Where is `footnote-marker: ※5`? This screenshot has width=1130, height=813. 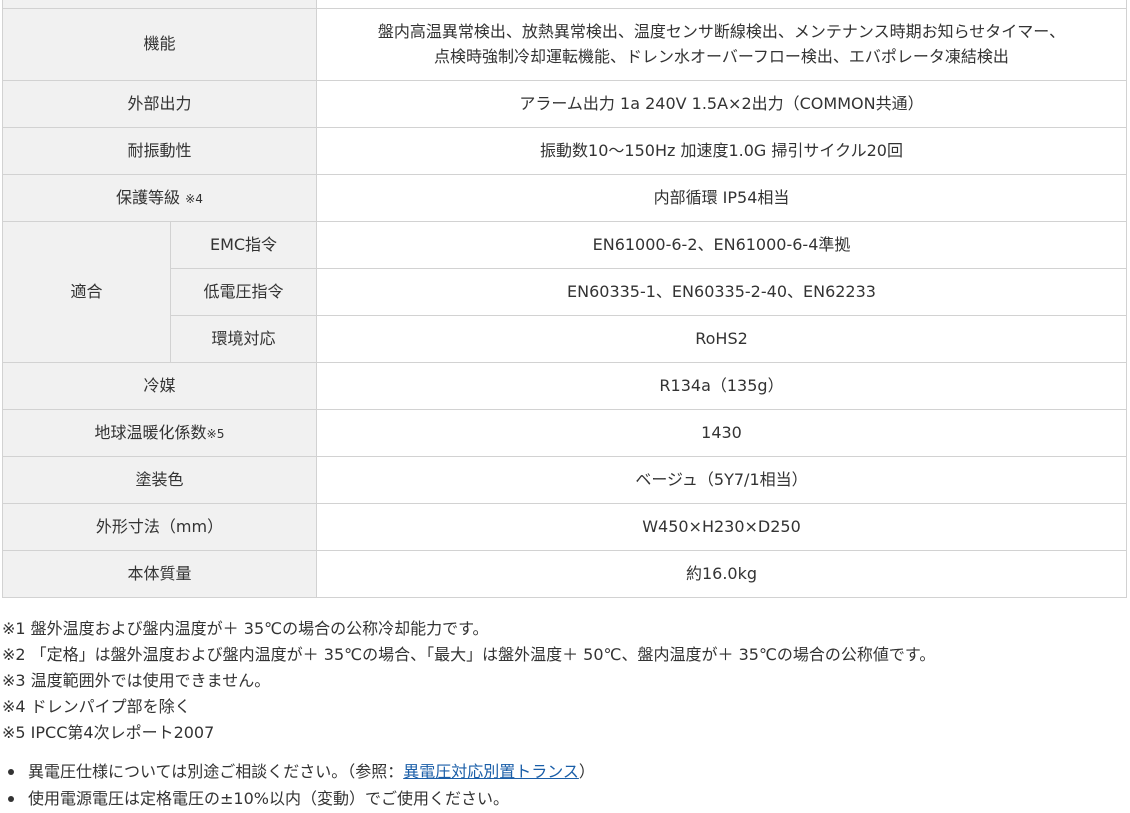 footnote-marker: ※5 is located at coordinates (215, 433).